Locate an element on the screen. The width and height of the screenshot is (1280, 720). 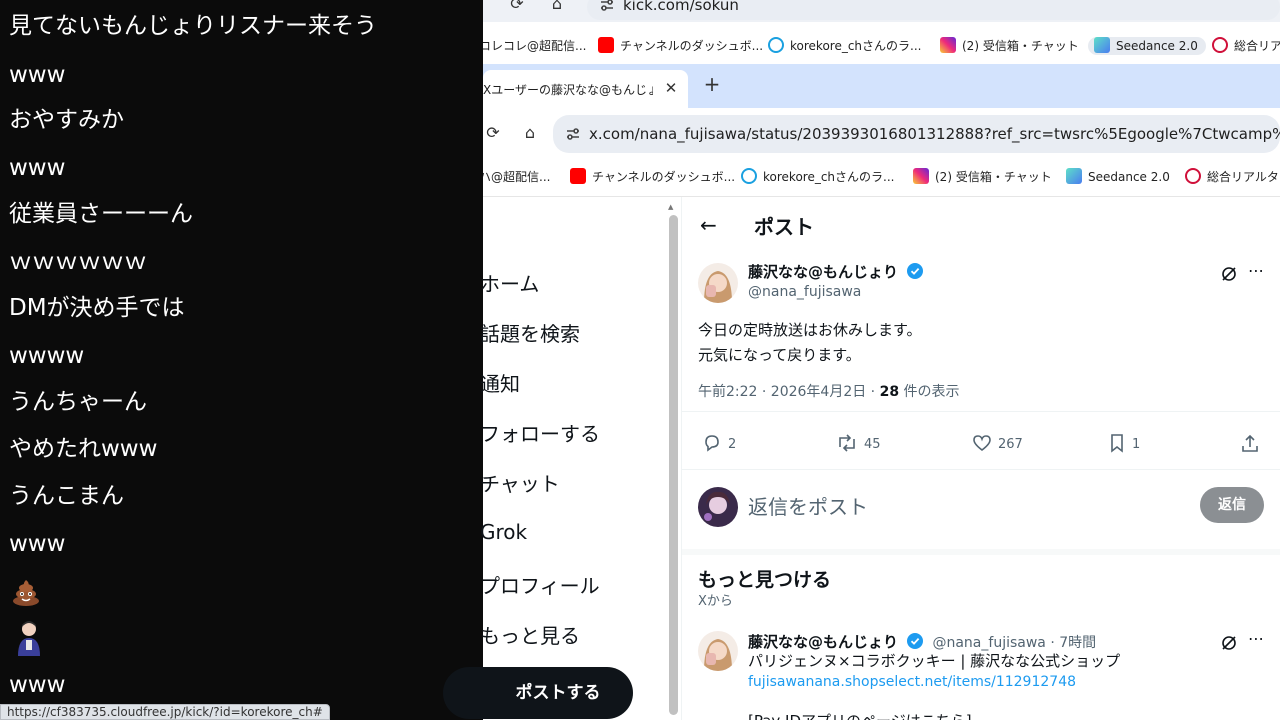
bookmark-item: 総合リア is located at coordinates (1246, 46).